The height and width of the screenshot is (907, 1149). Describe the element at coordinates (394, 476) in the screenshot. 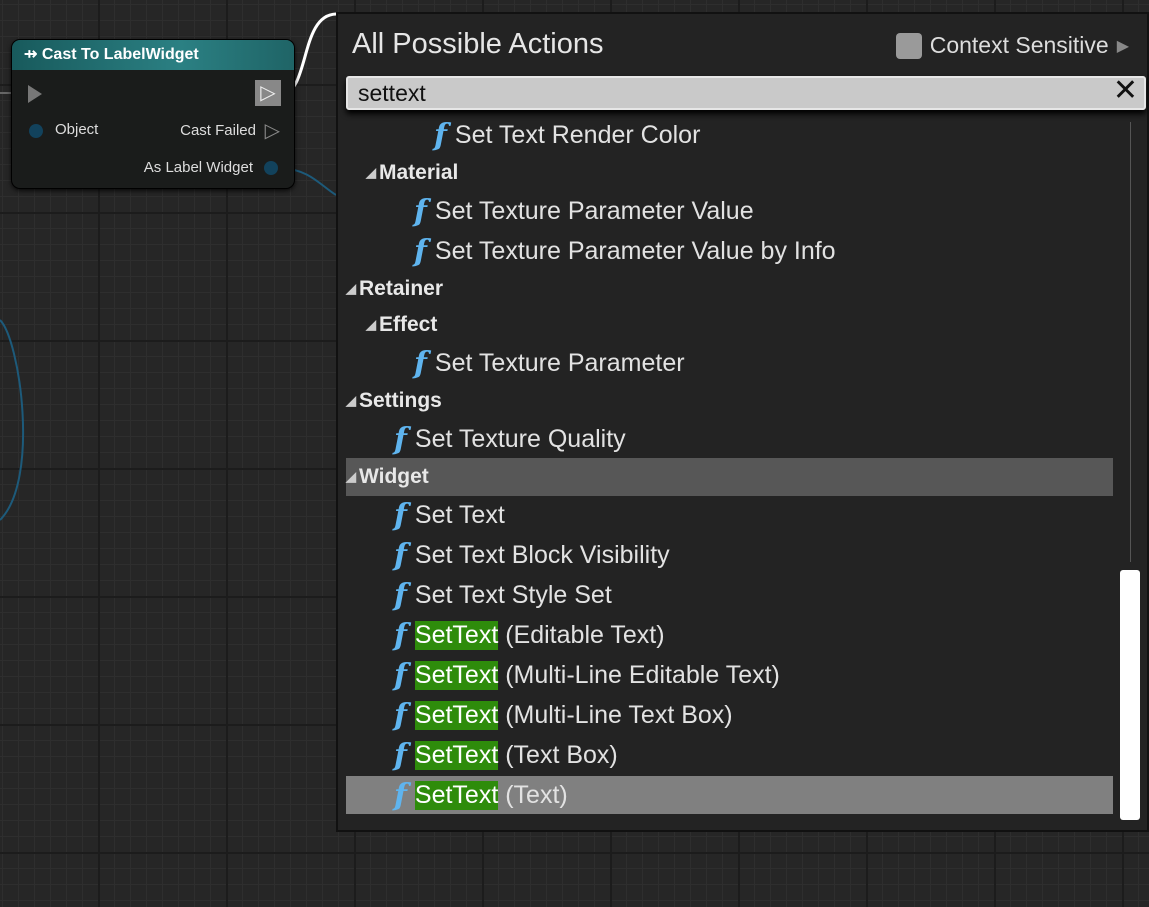

I see `category-label: Widget` at that location.